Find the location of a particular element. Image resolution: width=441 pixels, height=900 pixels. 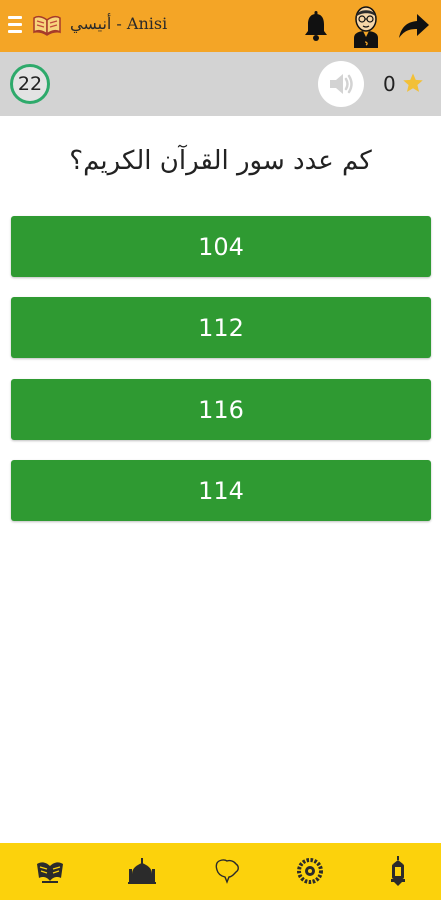

open-book-logo is located at coordinates (47, 25).